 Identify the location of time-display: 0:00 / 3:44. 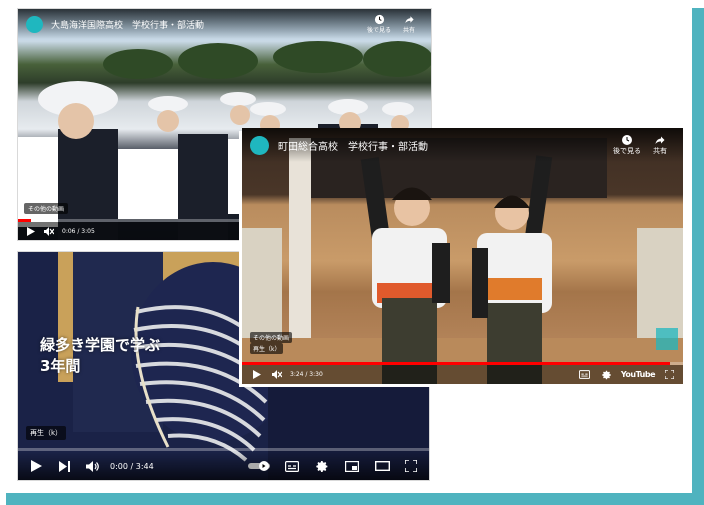
(132, 466).